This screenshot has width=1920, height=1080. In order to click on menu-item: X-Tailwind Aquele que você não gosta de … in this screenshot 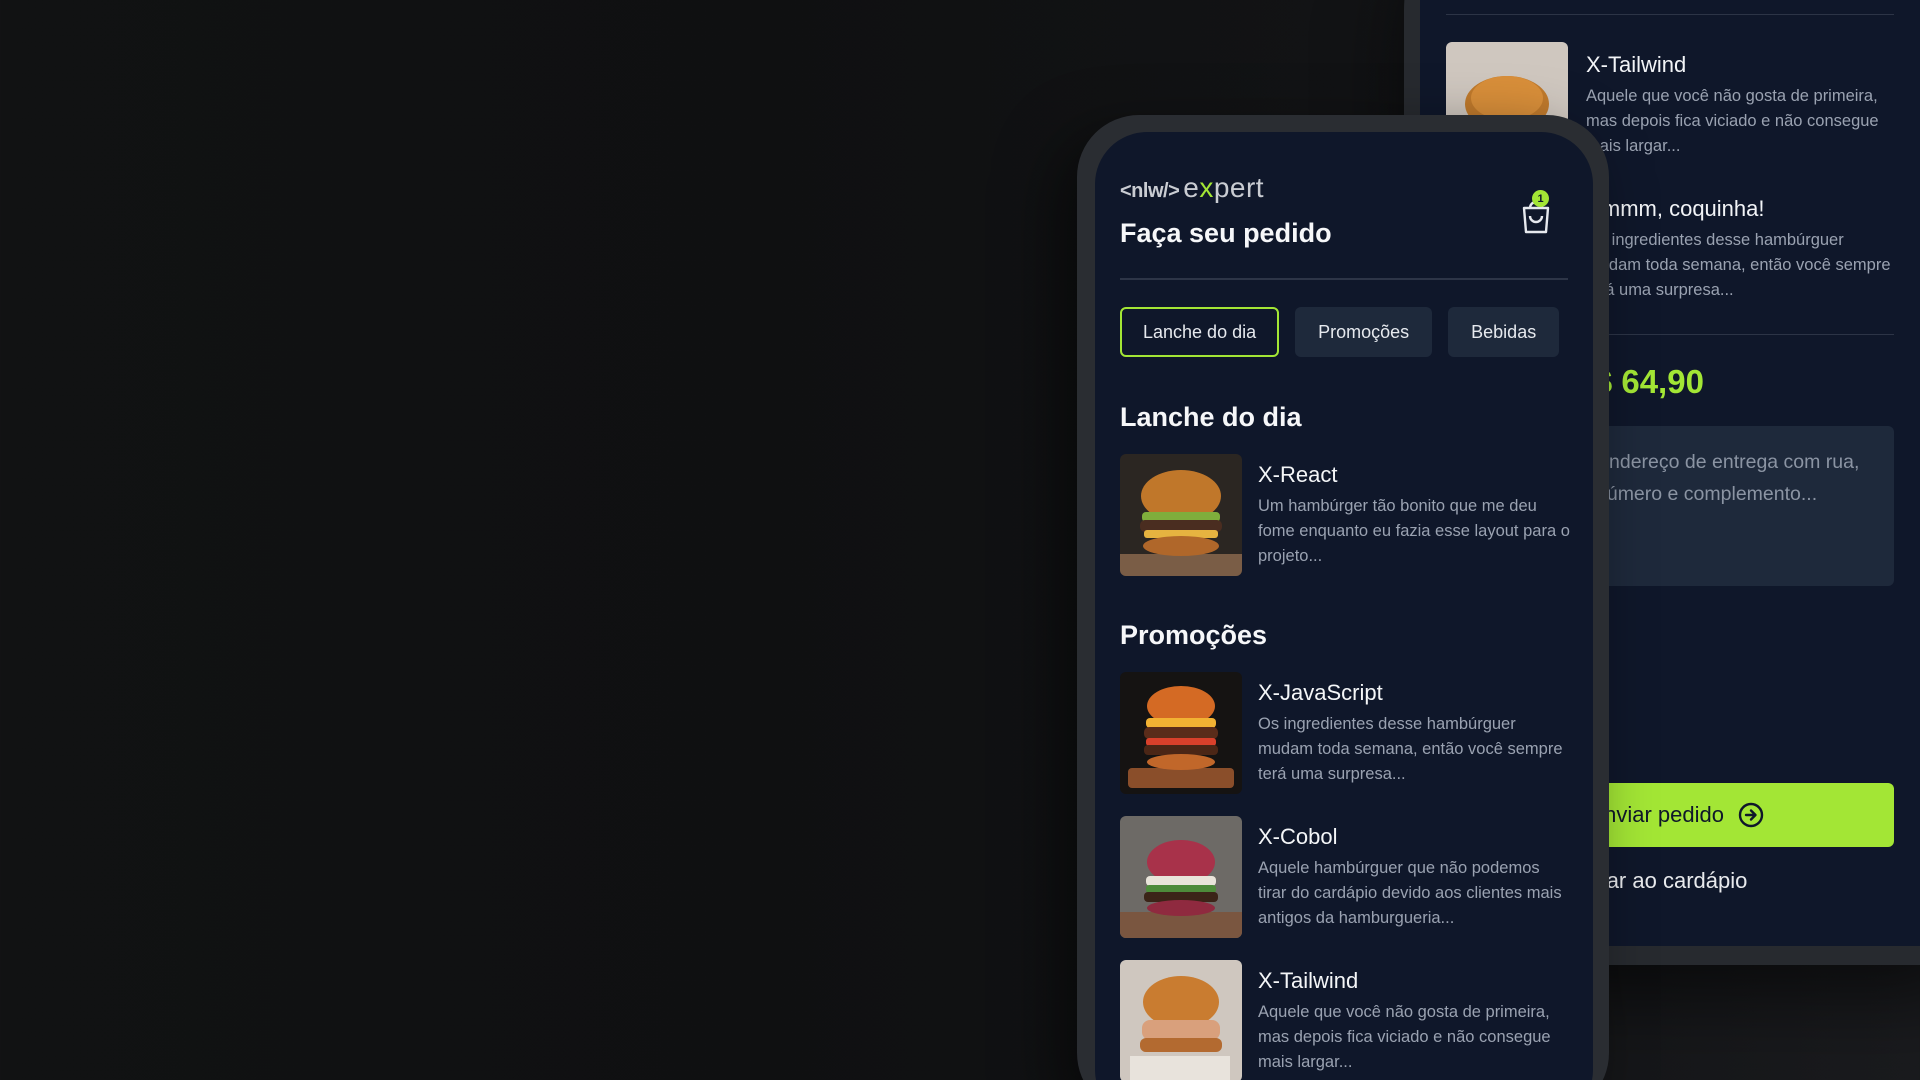, I will do `click(1345, 1020)`.